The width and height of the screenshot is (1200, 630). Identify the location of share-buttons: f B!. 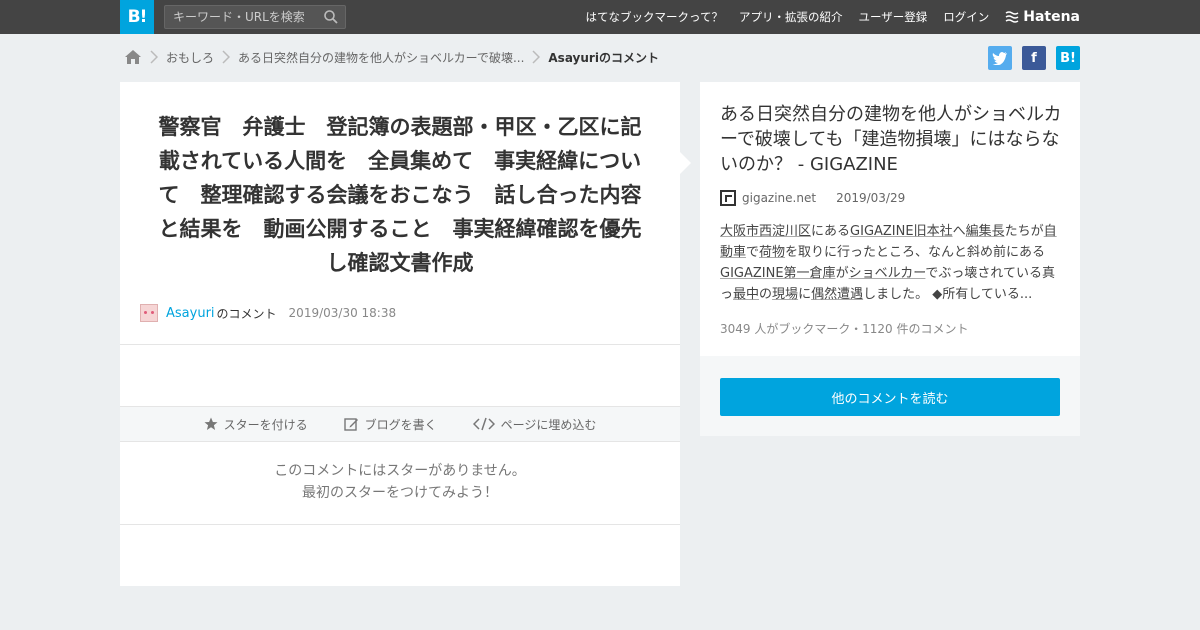
(1034, 58).